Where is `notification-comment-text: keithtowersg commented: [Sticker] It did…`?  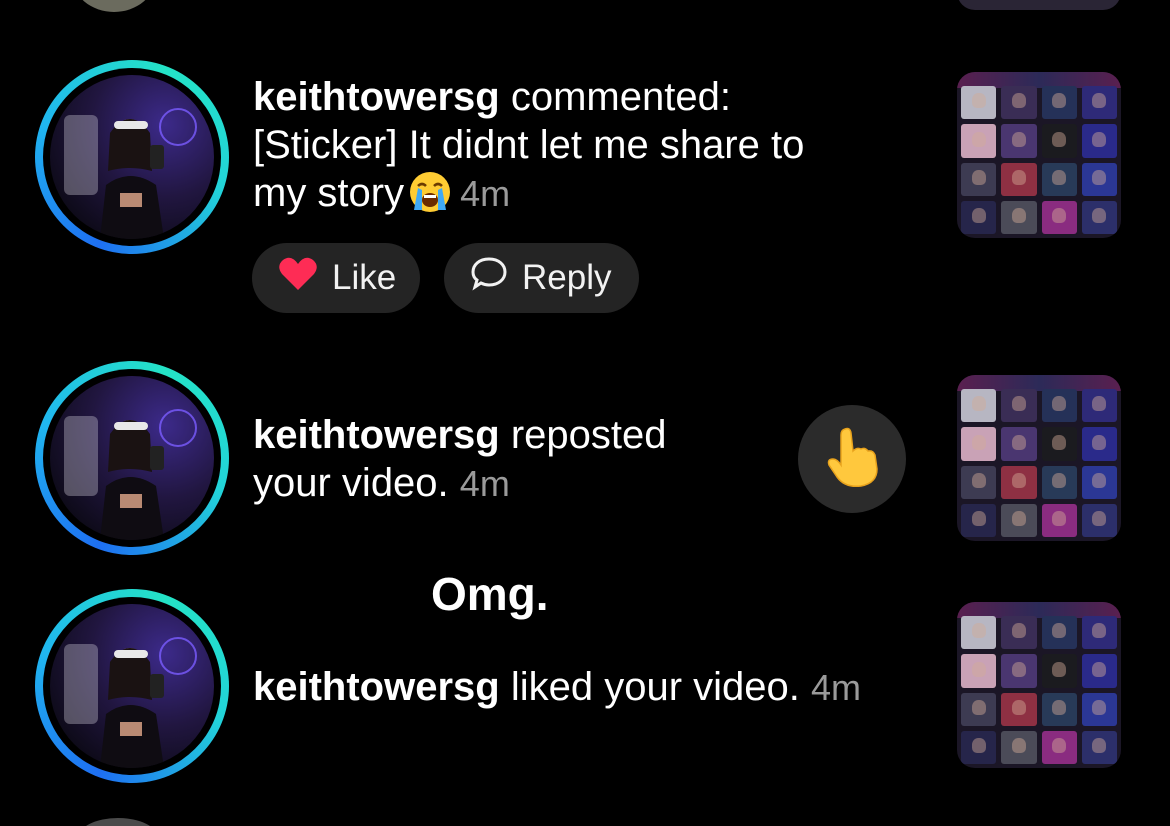 notification-comment-text: keithtowersg commented: [Sticker] It did… is located at coordinates (528, 145).